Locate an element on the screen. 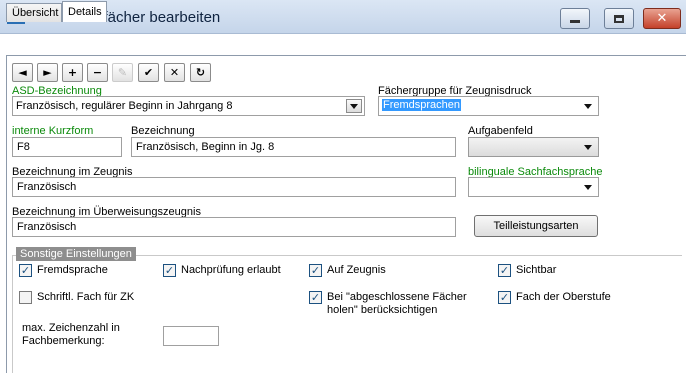 This screenshot has width=686, height=373. prev-record-button: ◄ is located at coordinates (22, 72).